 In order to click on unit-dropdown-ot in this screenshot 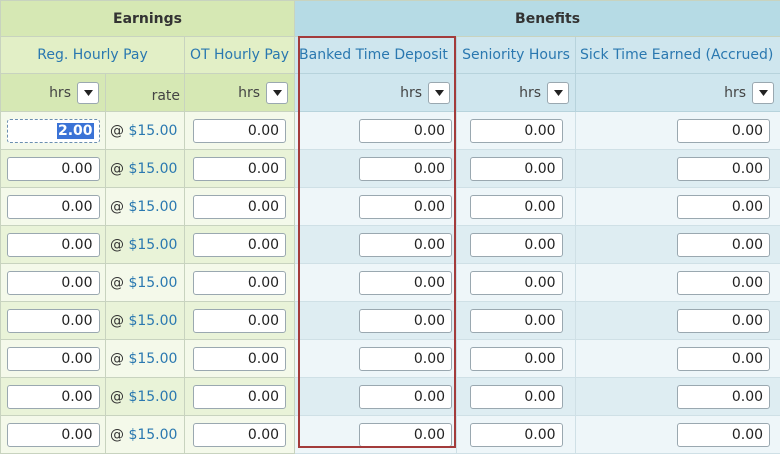, I will do `click(277, 92)`.